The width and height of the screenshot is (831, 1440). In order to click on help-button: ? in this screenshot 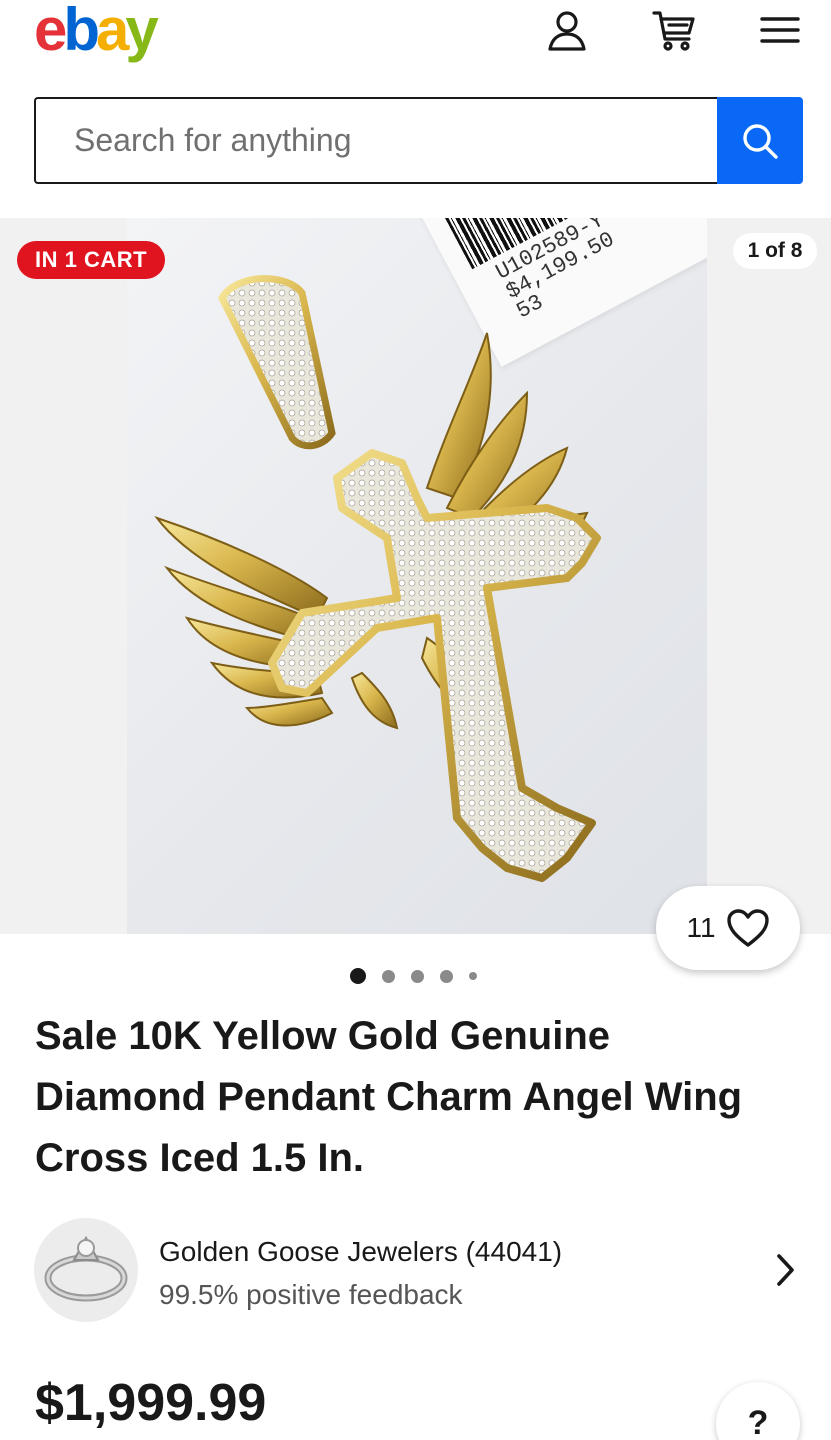, I will do `click(758, 1411)`.